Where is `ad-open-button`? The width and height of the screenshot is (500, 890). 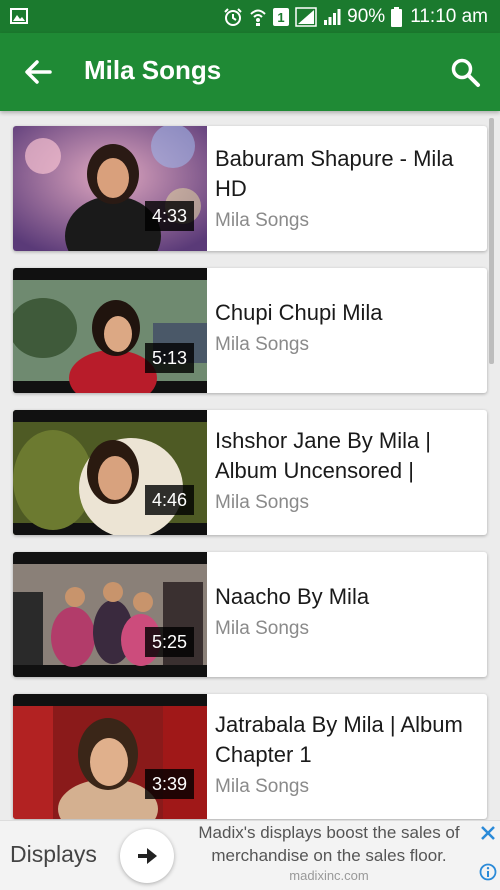
ad-open-button is located at coordinates (147, 856).